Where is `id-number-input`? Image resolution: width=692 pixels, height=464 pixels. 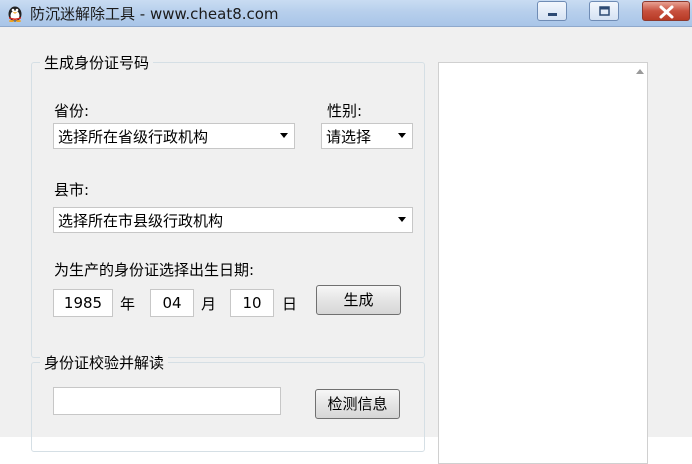 id-number-input is located at coordinates (167, 401).